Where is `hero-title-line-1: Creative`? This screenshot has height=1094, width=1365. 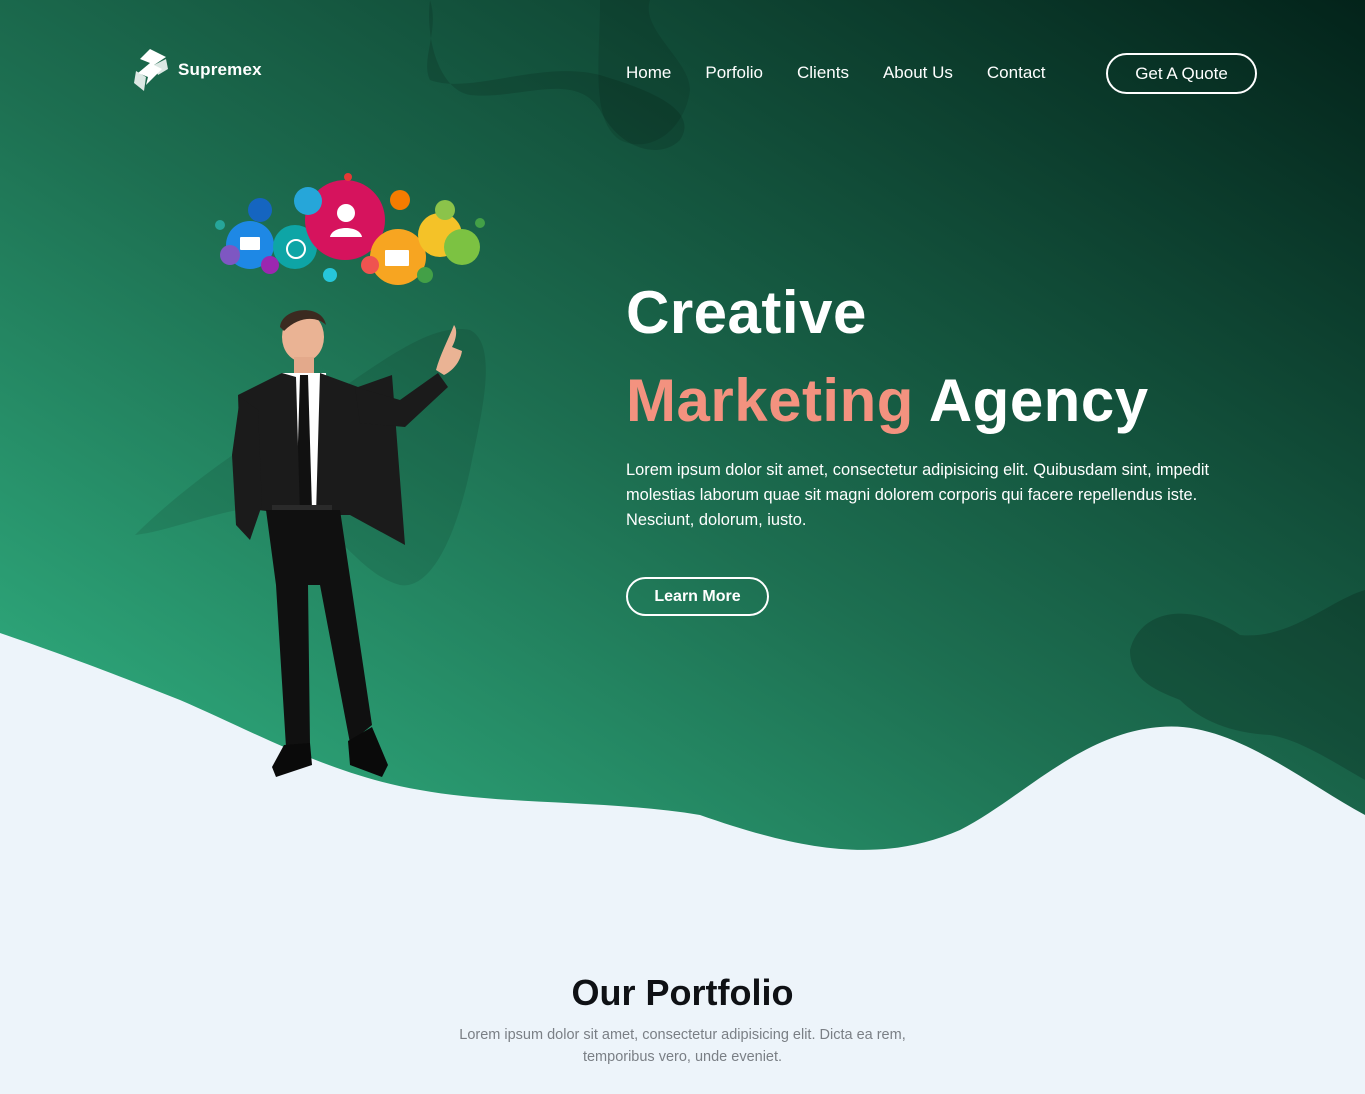 hero-title-line-1: Creative is located at coordinates (746, 312).